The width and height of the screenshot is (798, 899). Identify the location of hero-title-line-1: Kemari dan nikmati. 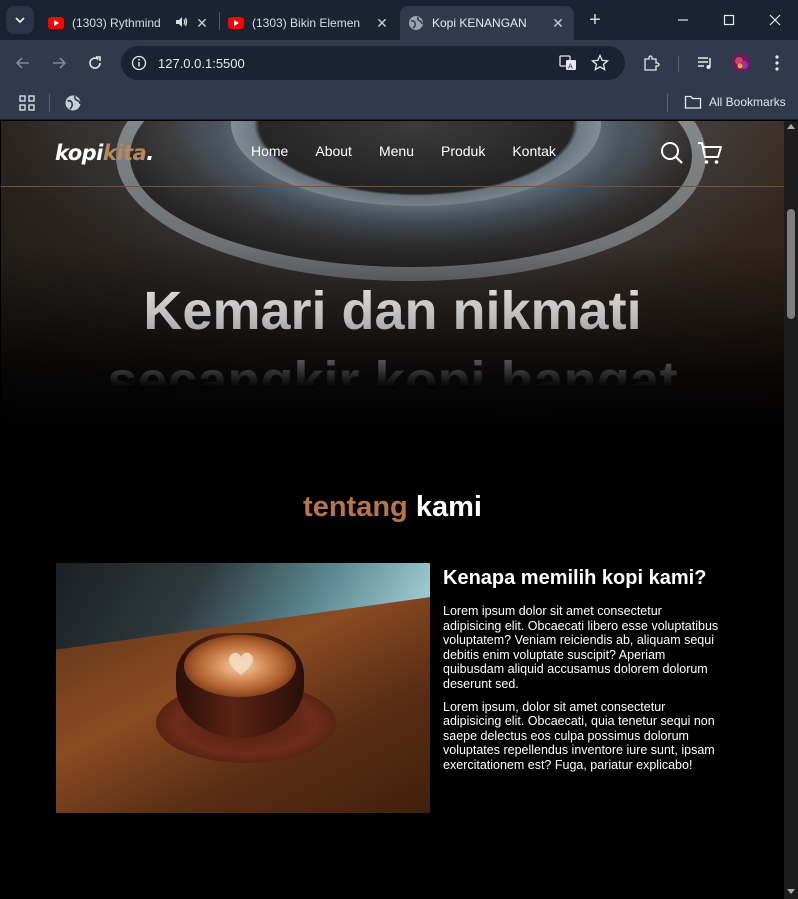
(392, 311).